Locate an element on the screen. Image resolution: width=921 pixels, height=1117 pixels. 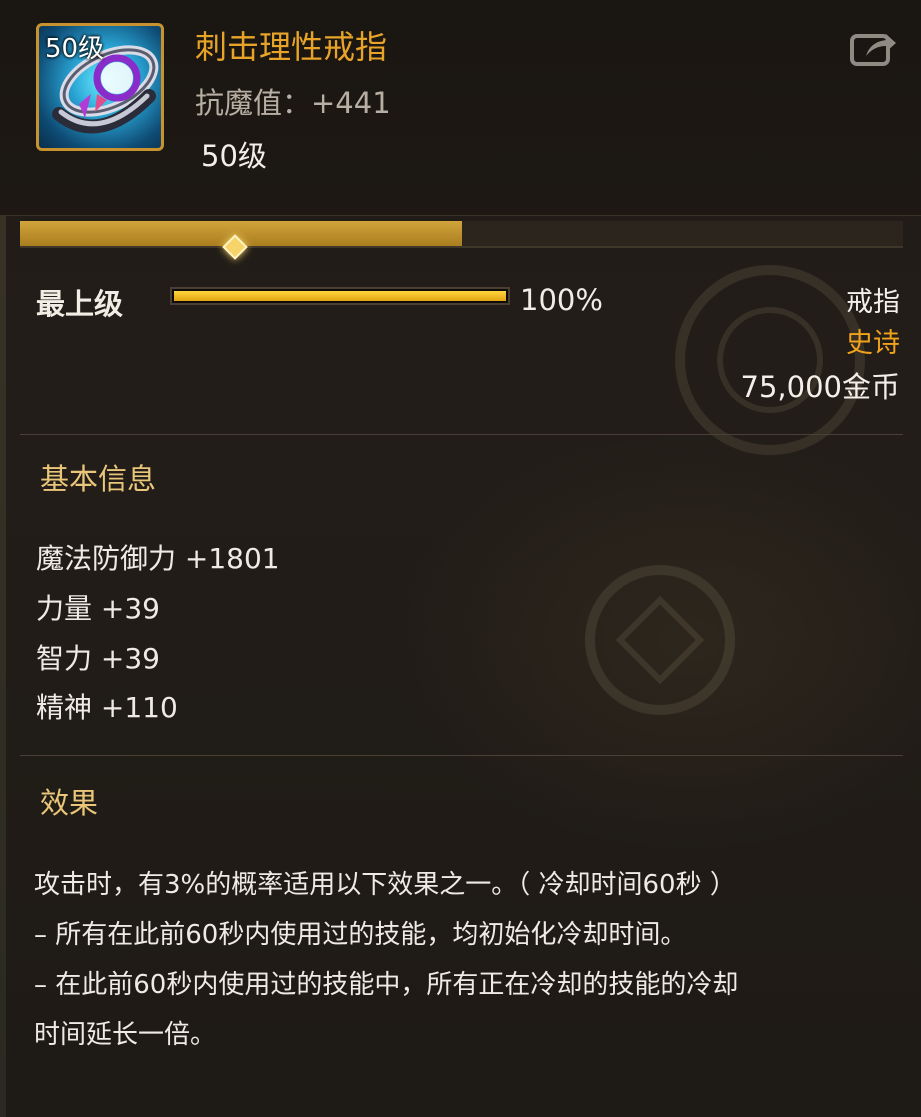
basic-info-title: 基本信息 is located at coordinates (98, 479).